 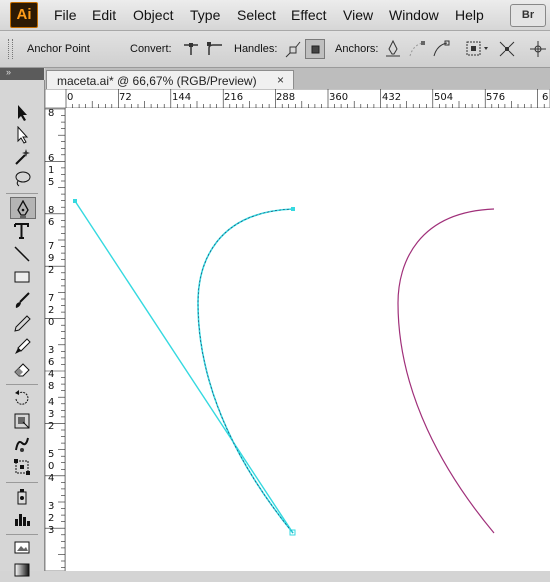 I want to click on collapse-icon: », so click(x=8, y=72).